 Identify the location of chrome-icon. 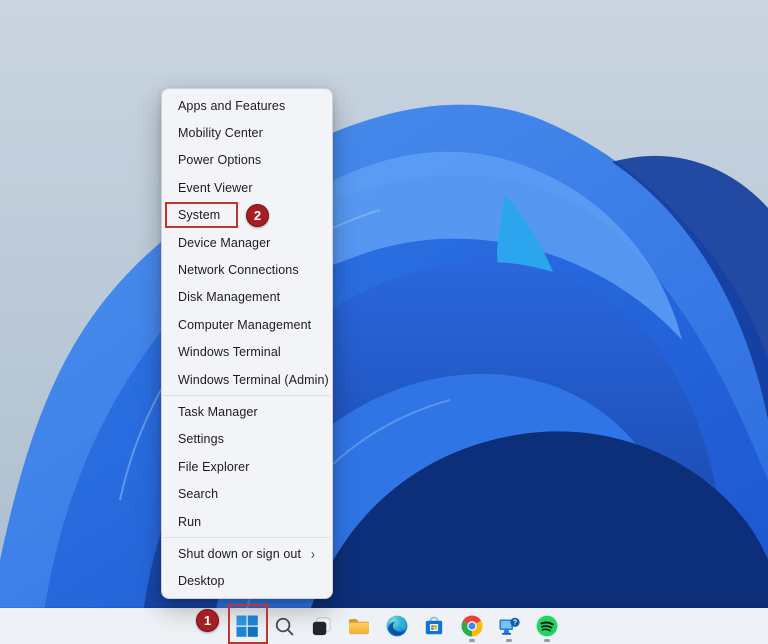
(472, 626).